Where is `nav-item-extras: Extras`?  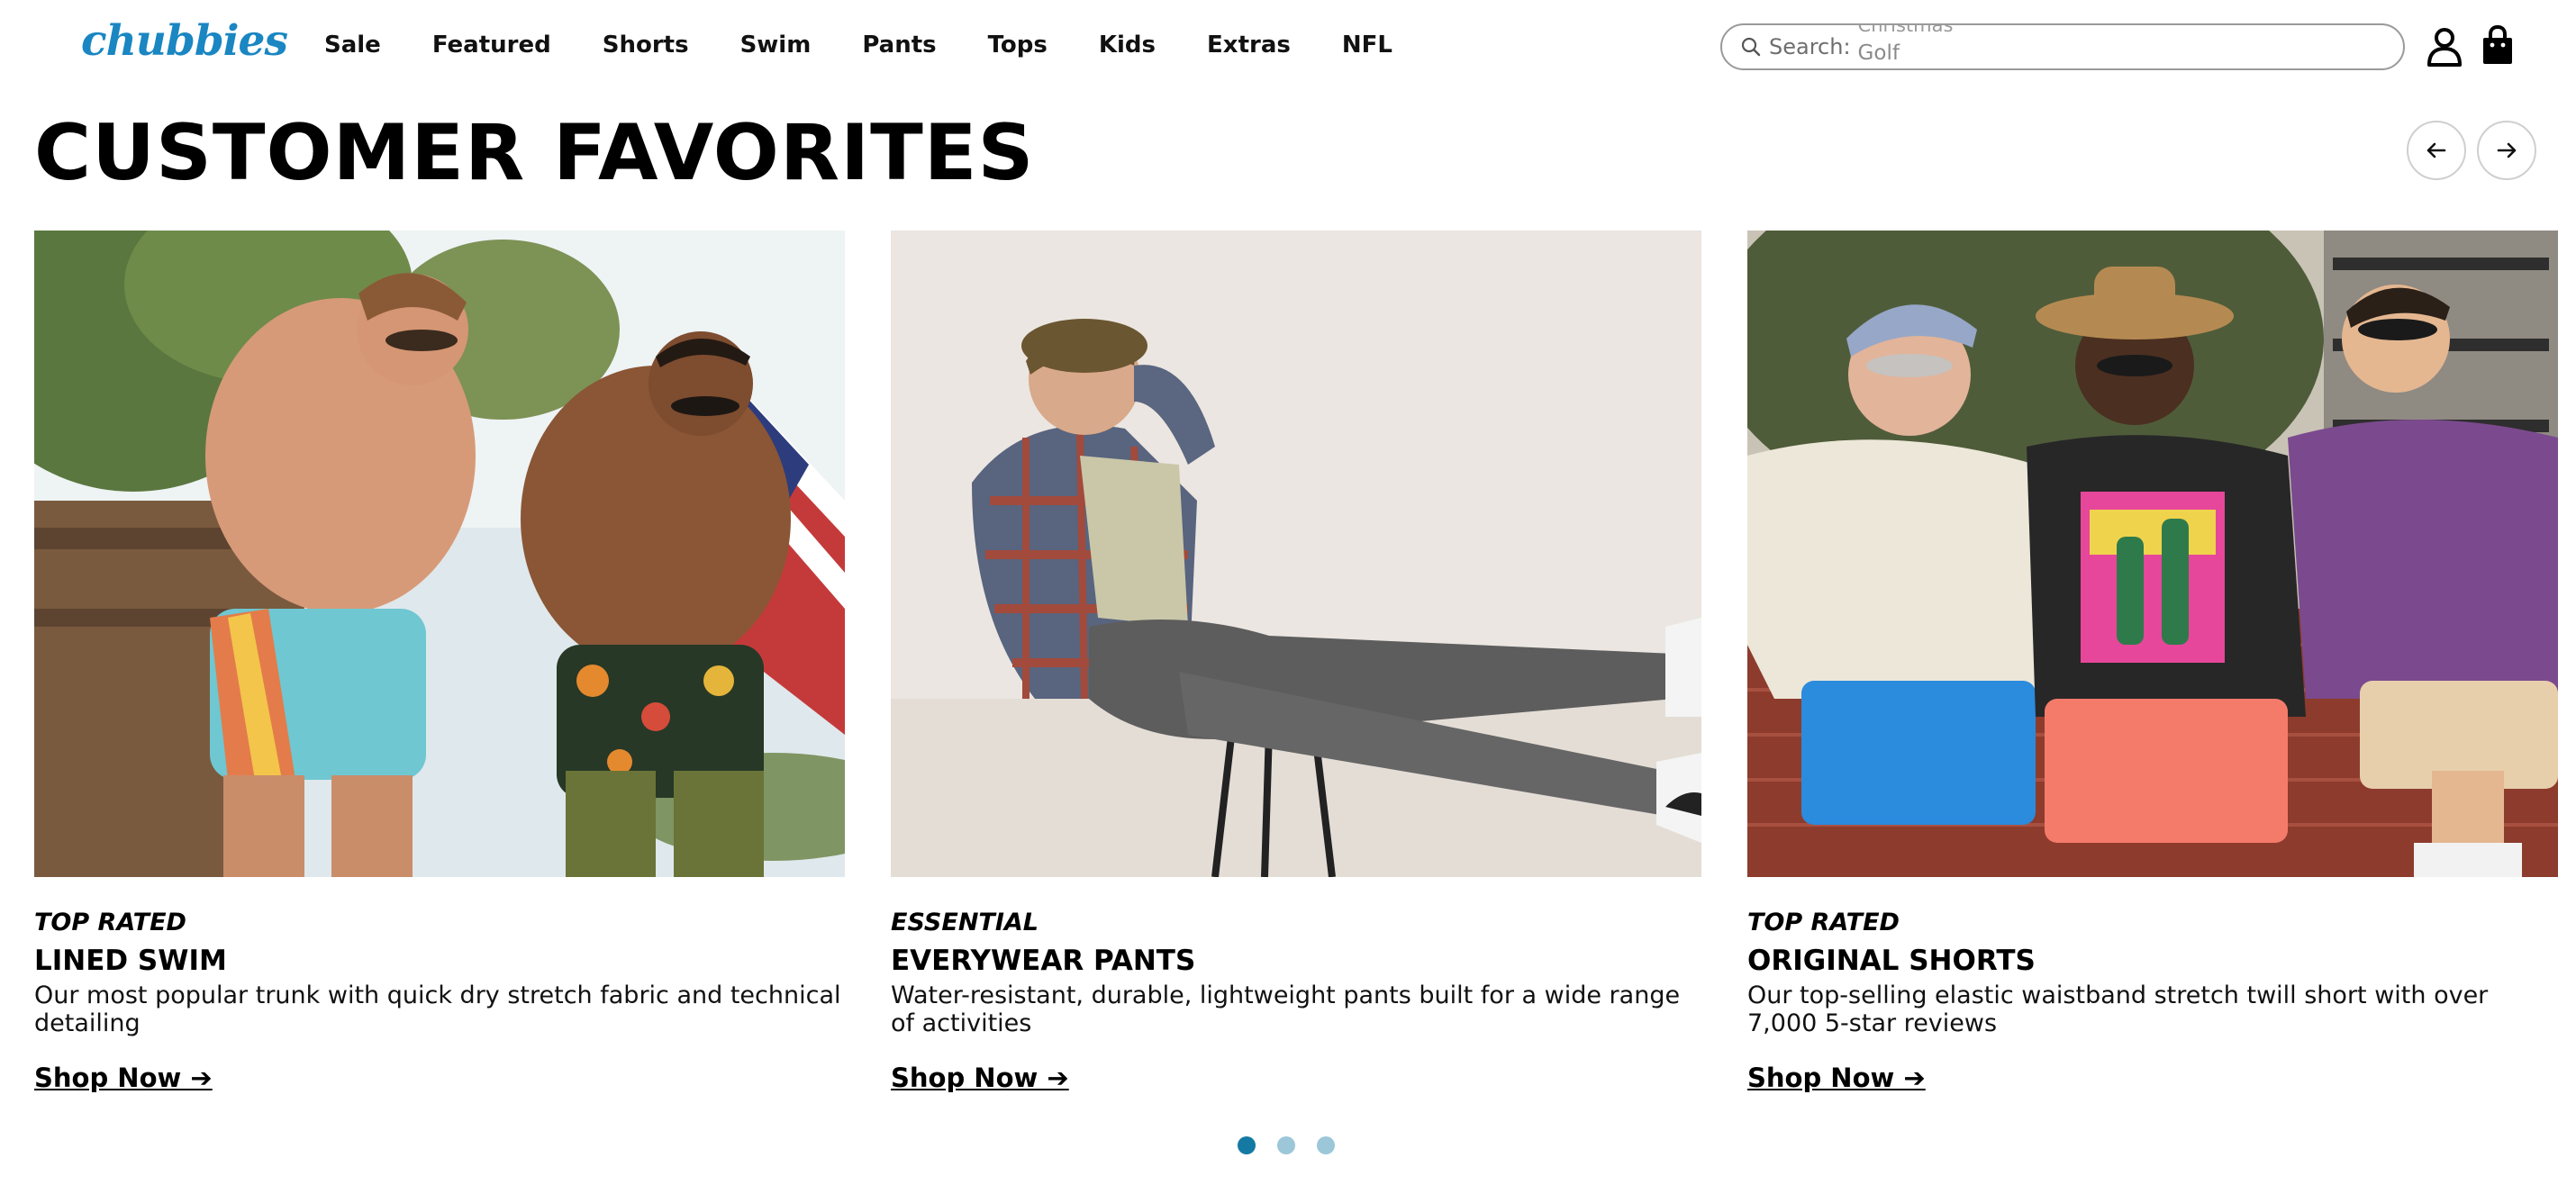
nav-item-extras: Extras is located at coordinates (1249, 45).